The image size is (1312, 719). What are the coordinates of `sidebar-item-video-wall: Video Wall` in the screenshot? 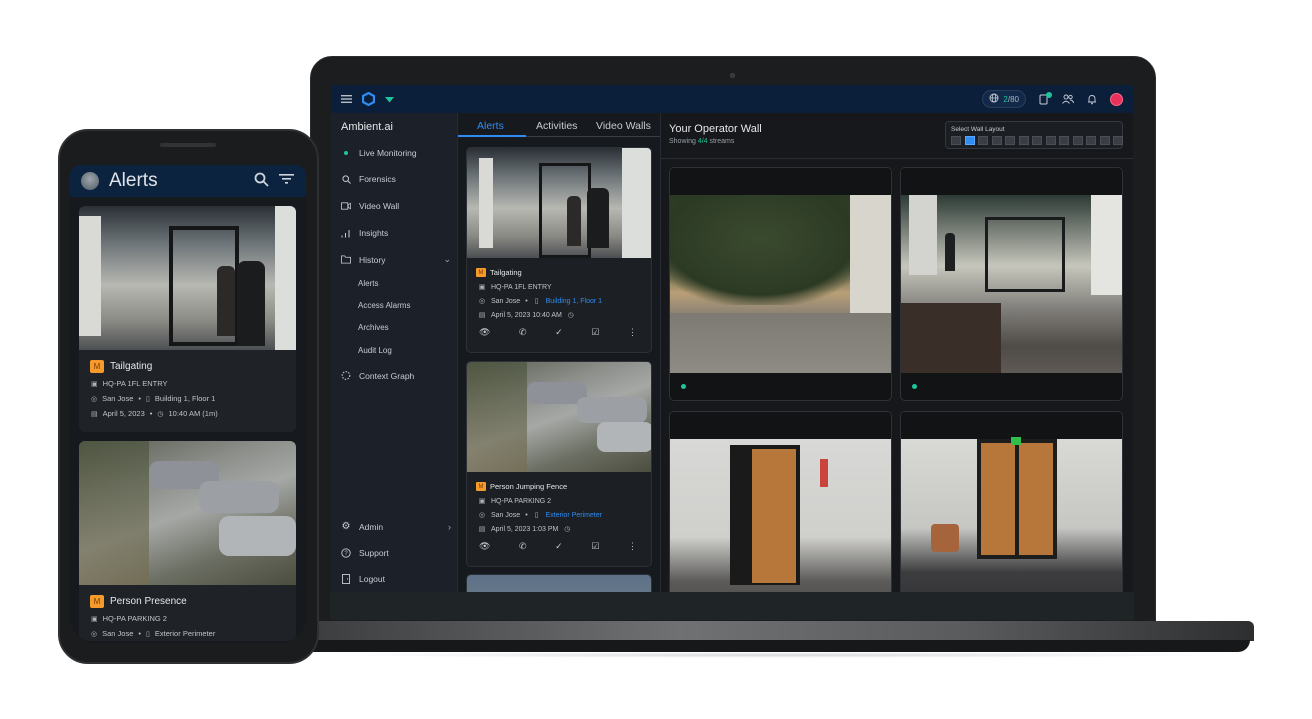 It's located at (396, 206).